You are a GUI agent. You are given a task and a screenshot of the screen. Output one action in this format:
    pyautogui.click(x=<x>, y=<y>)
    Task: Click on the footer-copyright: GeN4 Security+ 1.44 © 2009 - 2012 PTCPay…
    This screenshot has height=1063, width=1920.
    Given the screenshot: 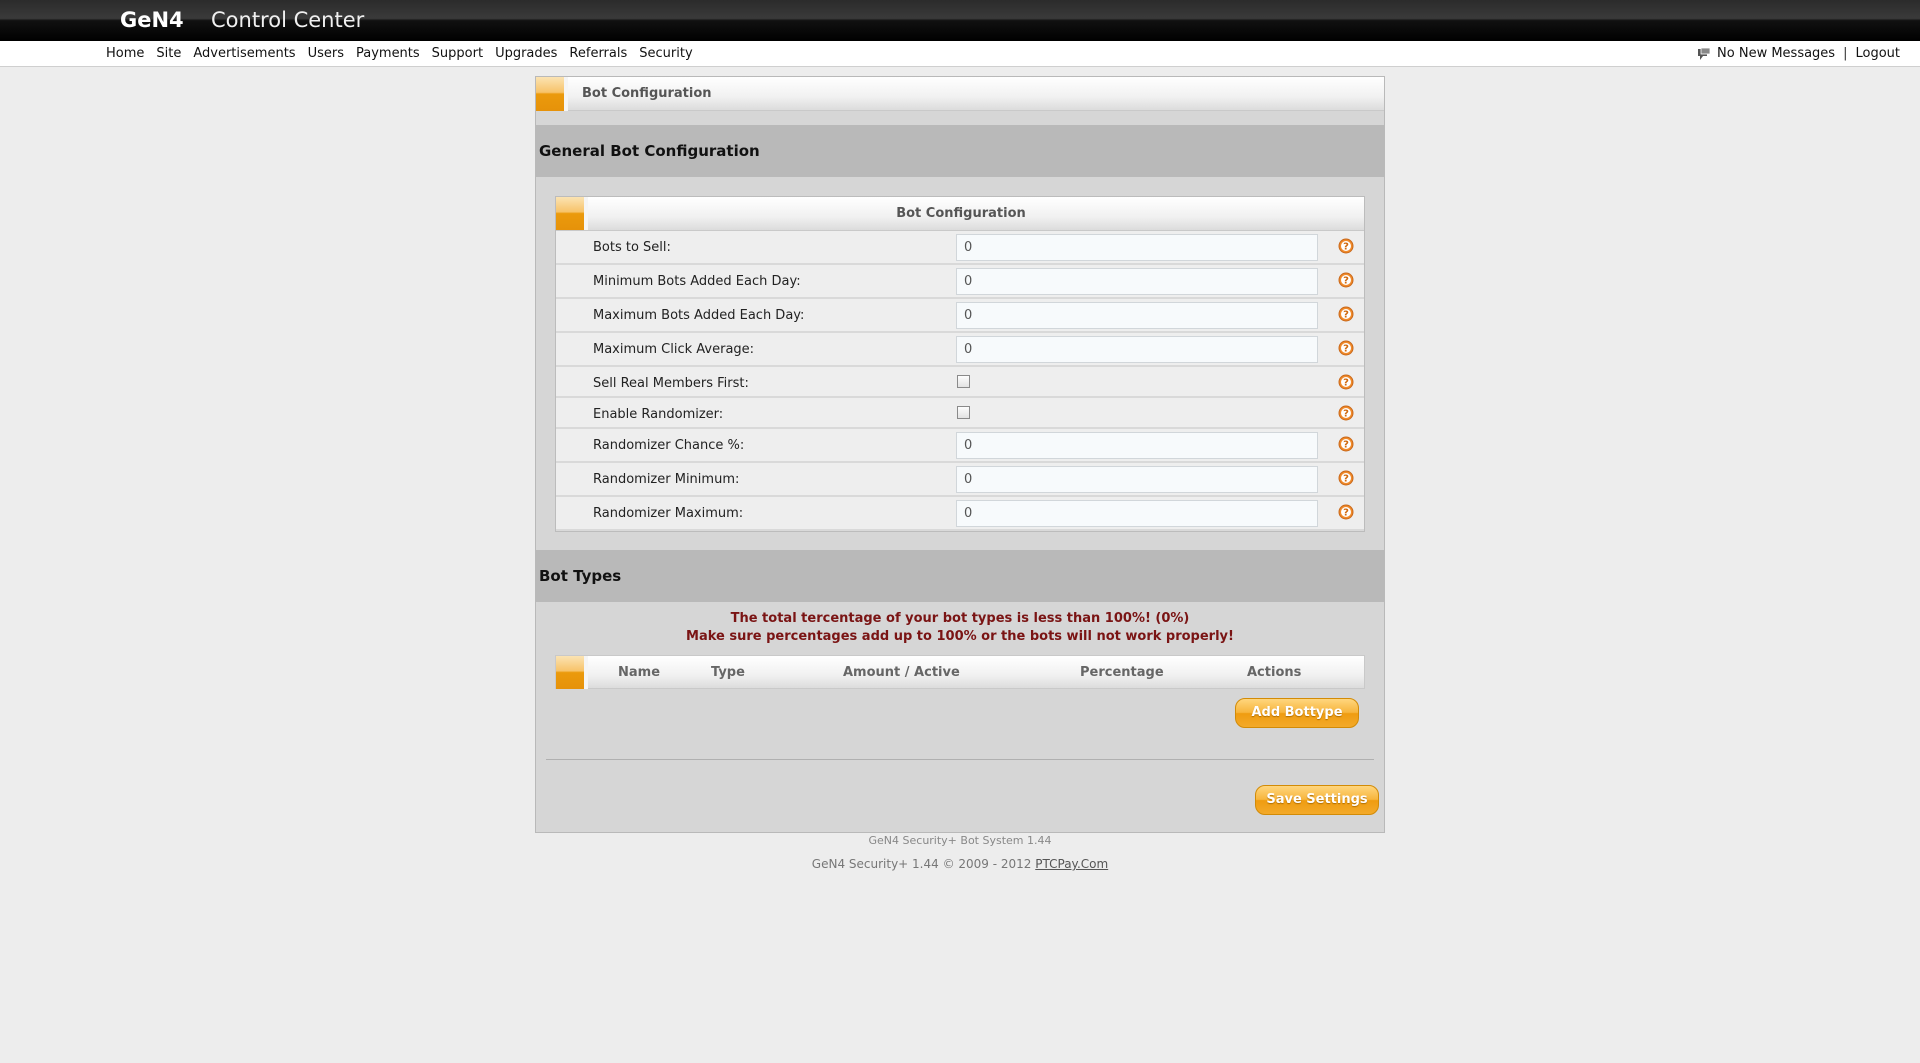 What is the action you would take?
    pyautogui.click(x=960, y=864)
    